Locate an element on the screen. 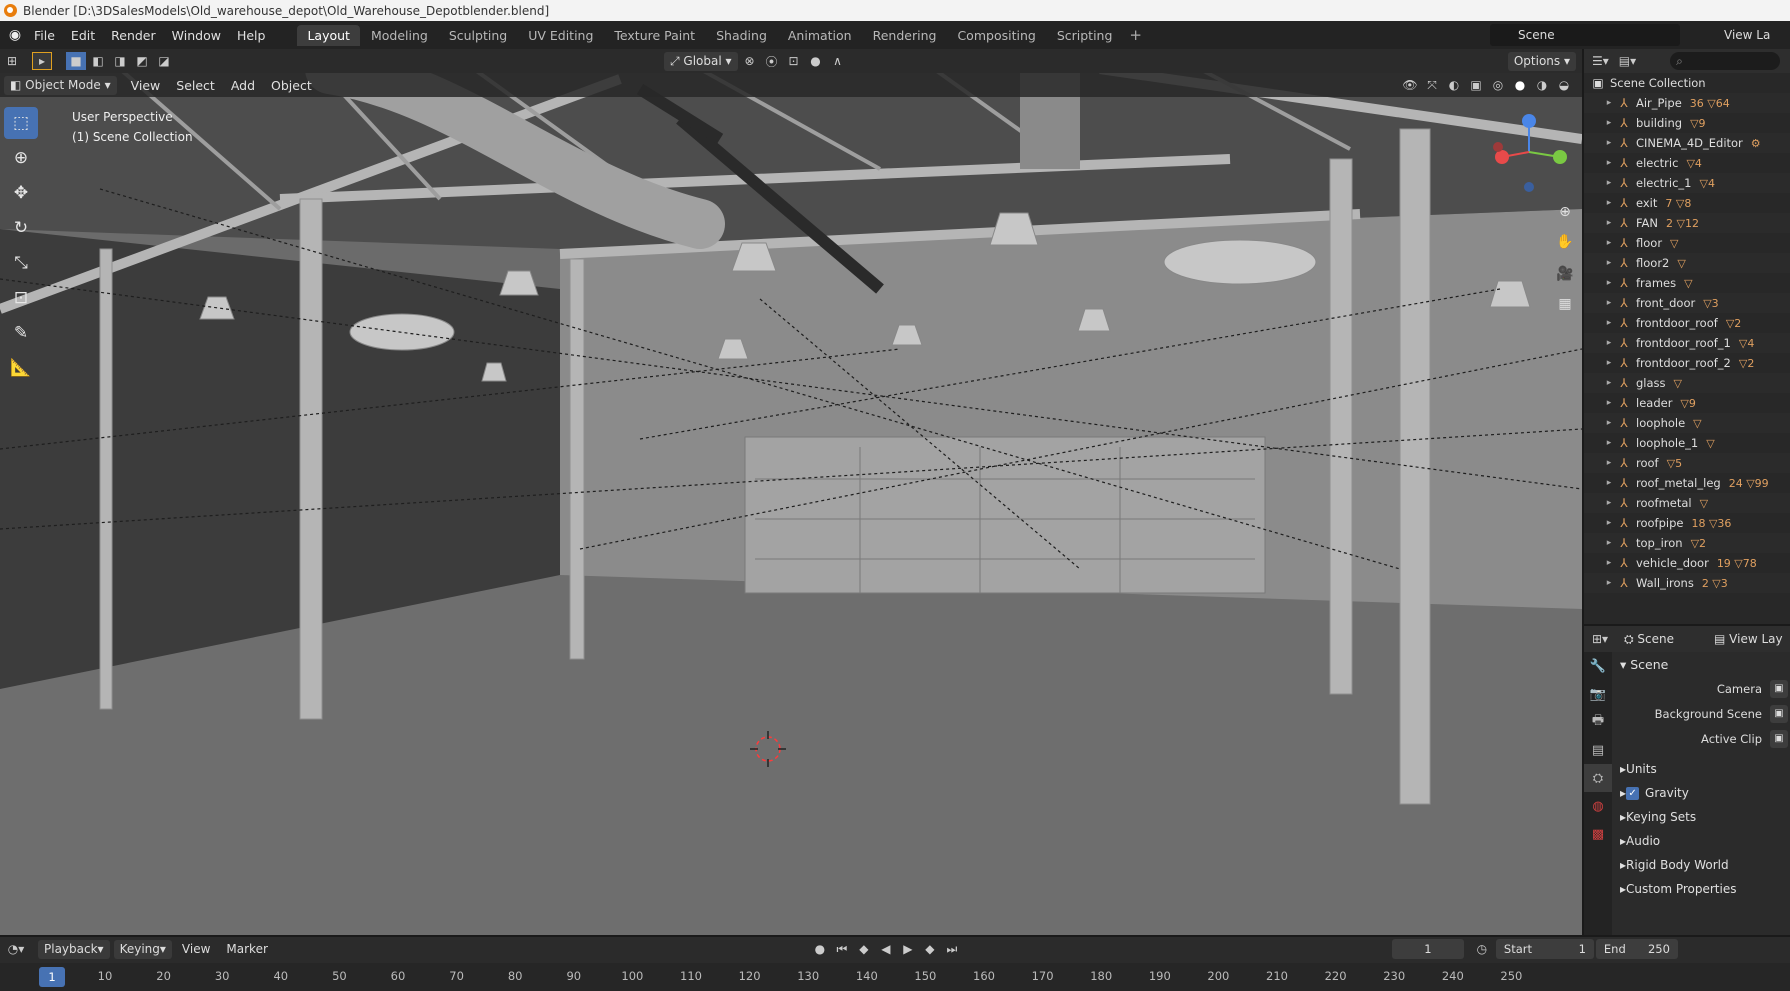 The height and width of the screenshot is (991, 1790). section-gravity: ▸ ✓ Gravity is located at coordinates (1702, 793).